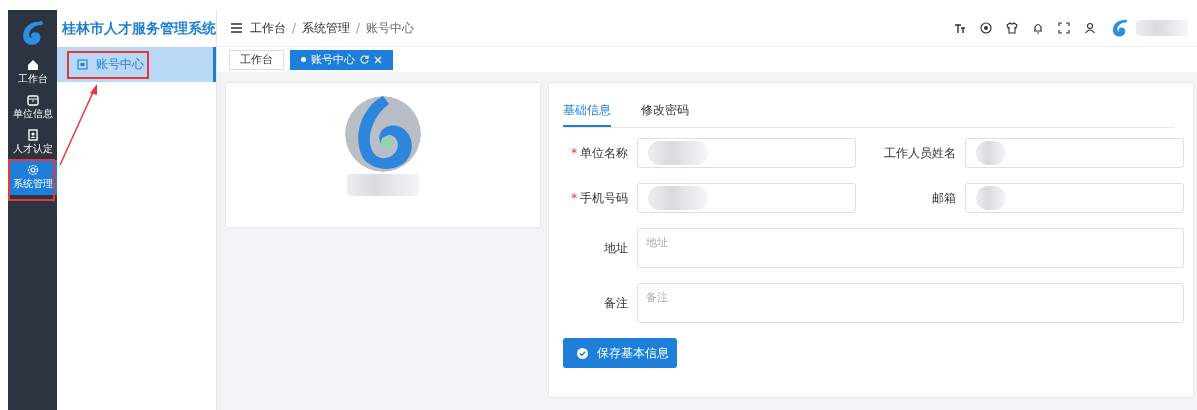  What do you see at coordinates (1064, 28) in the screenshot?
I see `fullscreen-icon` at bounding box center [1064, 28].